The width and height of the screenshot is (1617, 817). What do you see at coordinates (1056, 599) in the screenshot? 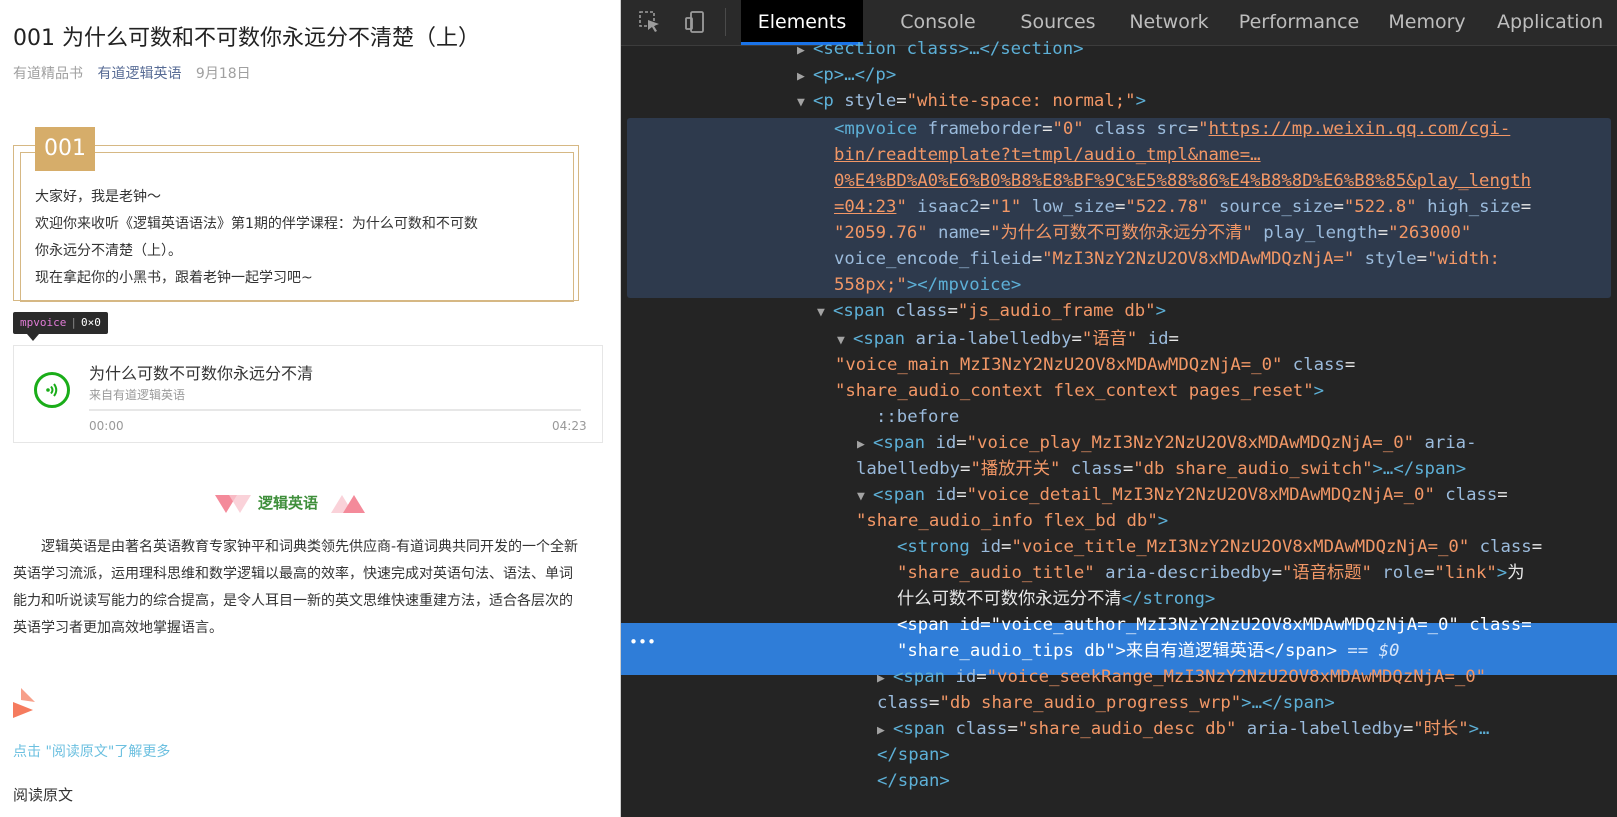
I see `dom-text-line: 什么可数不可数你永远分不清</strong>` at bounding box center [1056, 599].